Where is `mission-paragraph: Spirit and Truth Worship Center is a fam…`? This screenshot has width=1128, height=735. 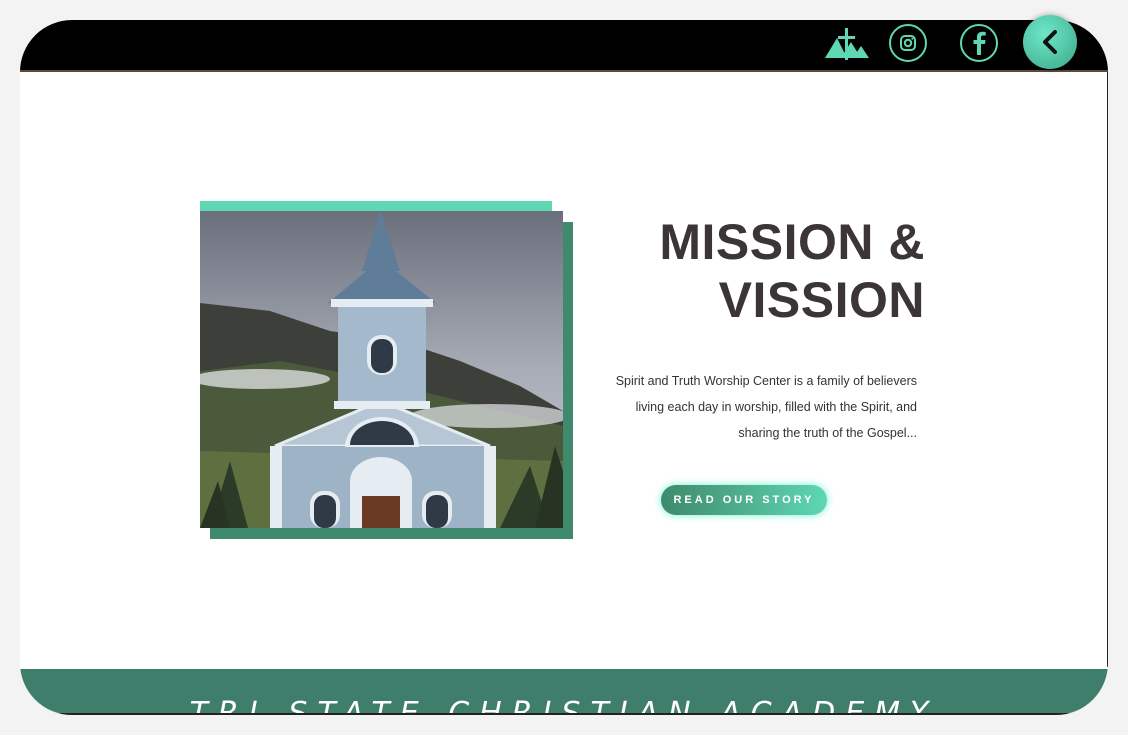 mission-paragraph: Spirit and Truth Worship Center is a fam… is located at coordinates (728, 407).